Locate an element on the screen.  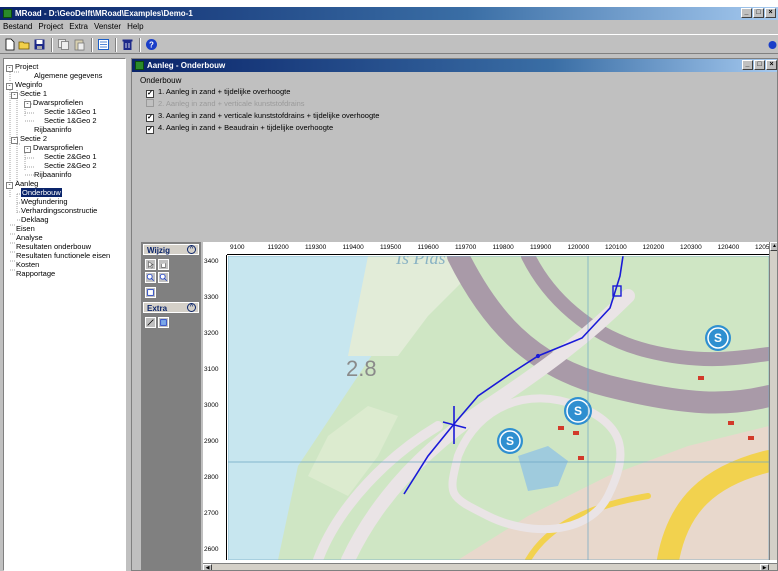
map-vertical-scrollbar: ▲ is located at coordinates (773, 401).